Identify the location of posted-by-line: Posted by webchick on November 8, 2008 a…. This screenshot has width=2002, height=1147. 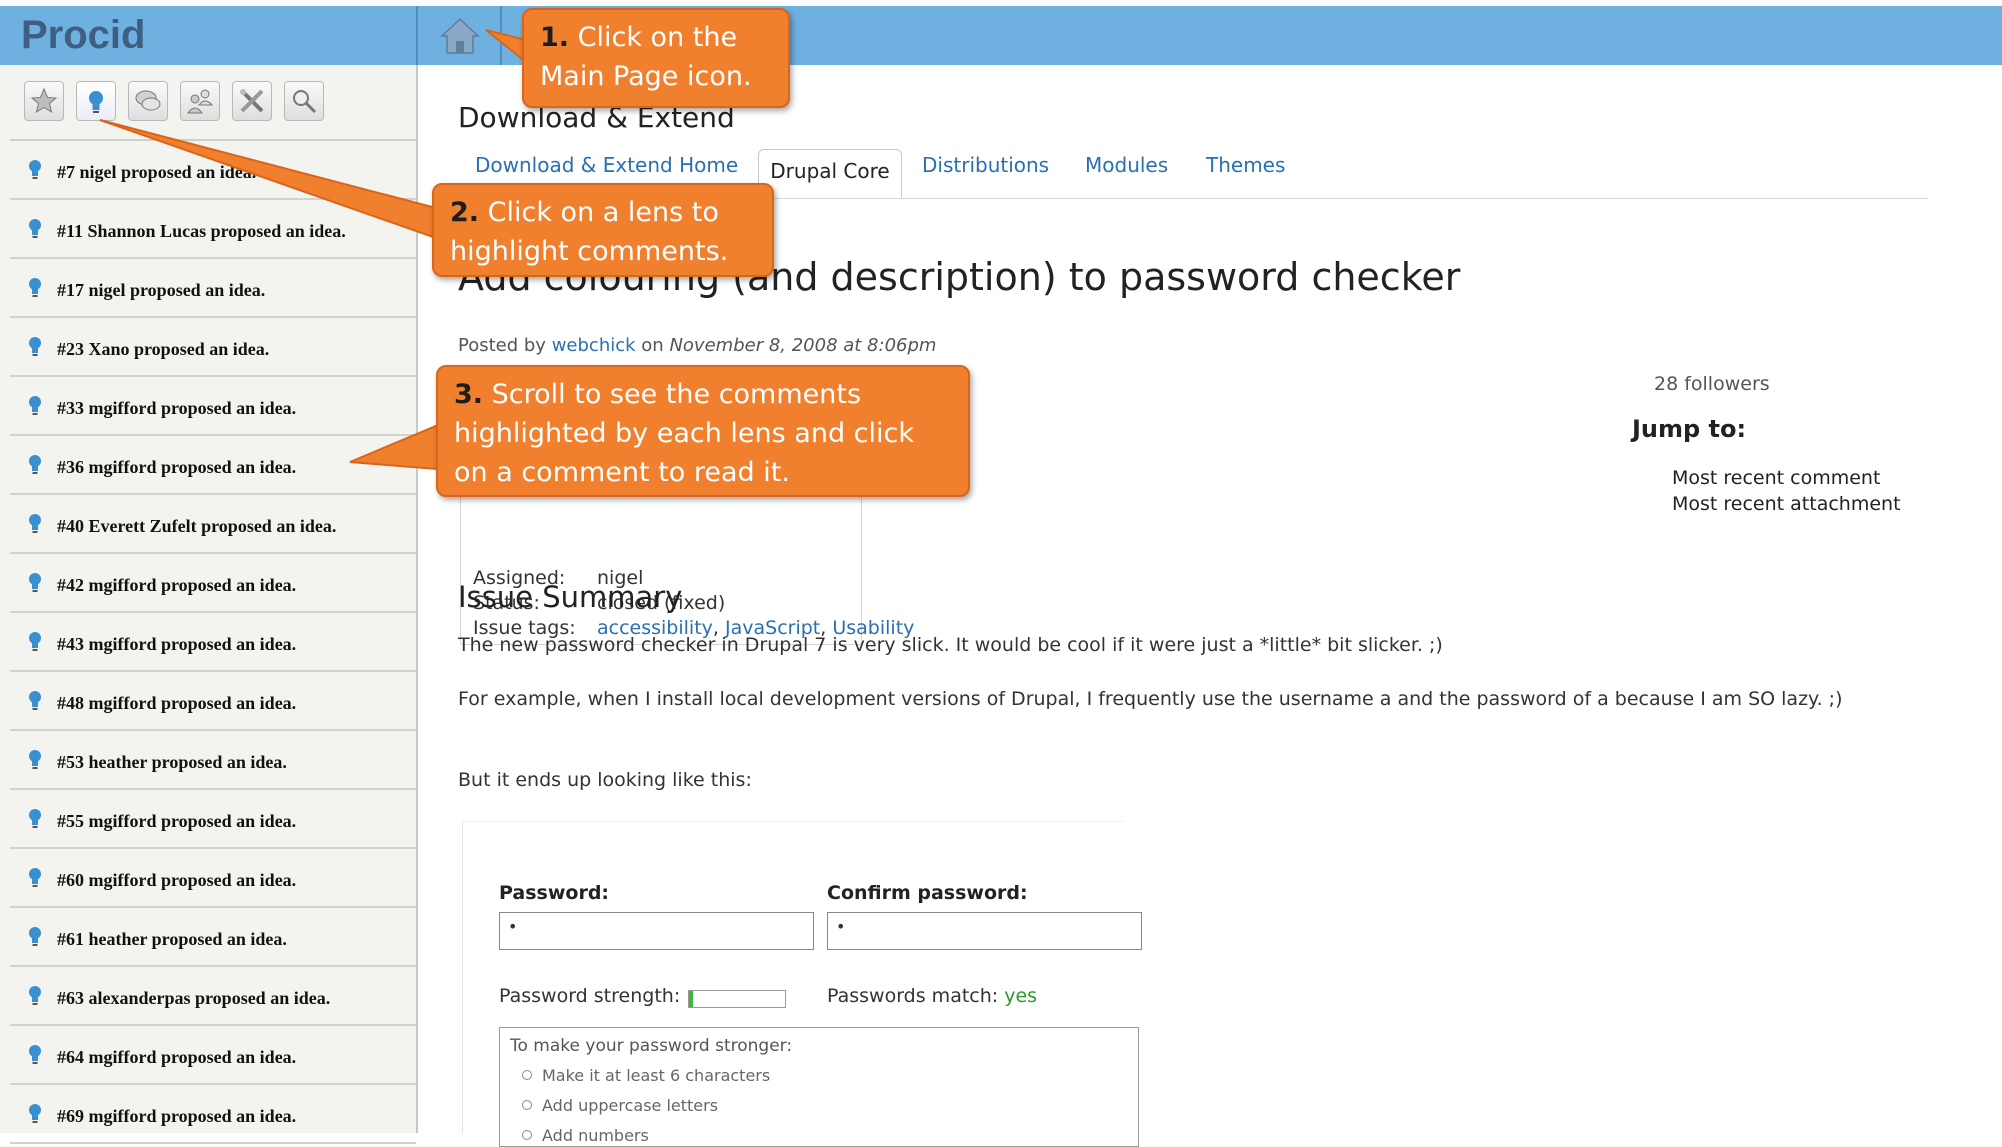
(697, 345).